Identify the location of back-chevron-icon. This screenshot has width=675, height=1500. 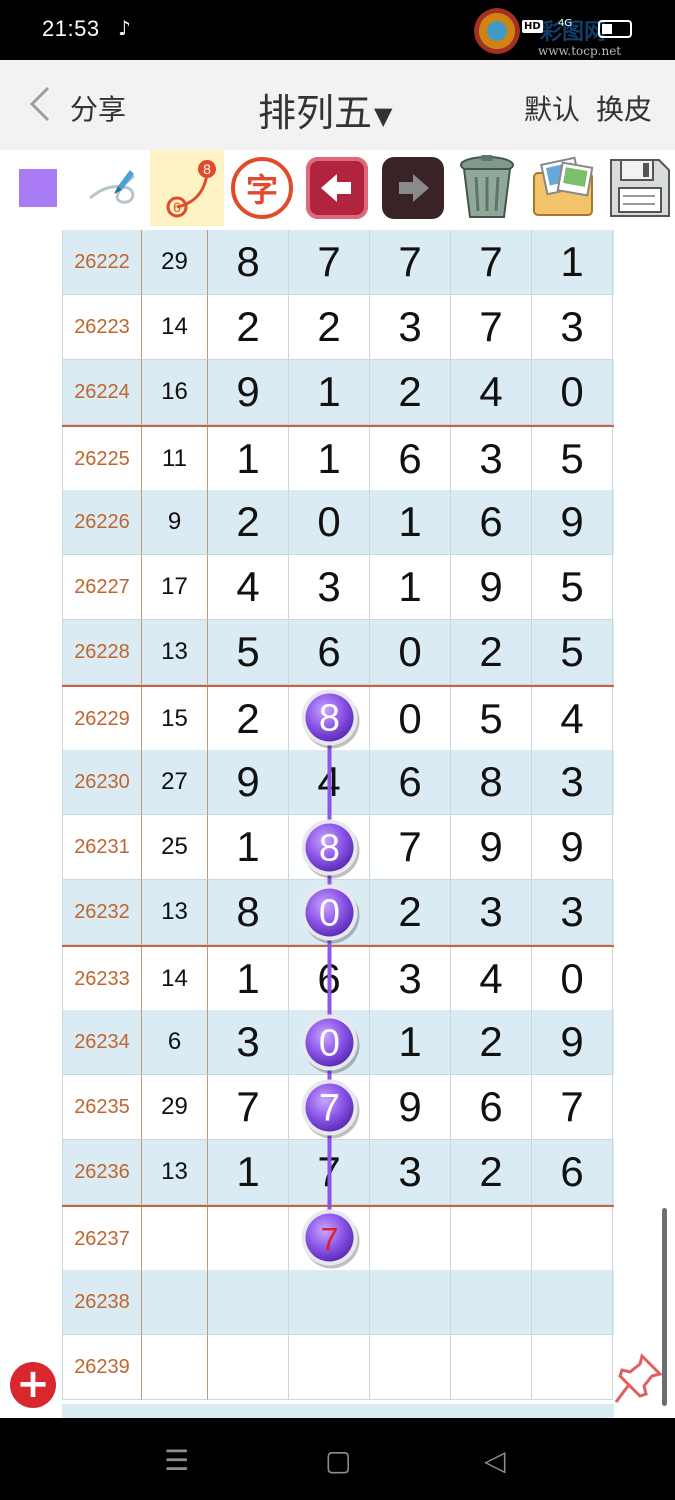
(41, 104).